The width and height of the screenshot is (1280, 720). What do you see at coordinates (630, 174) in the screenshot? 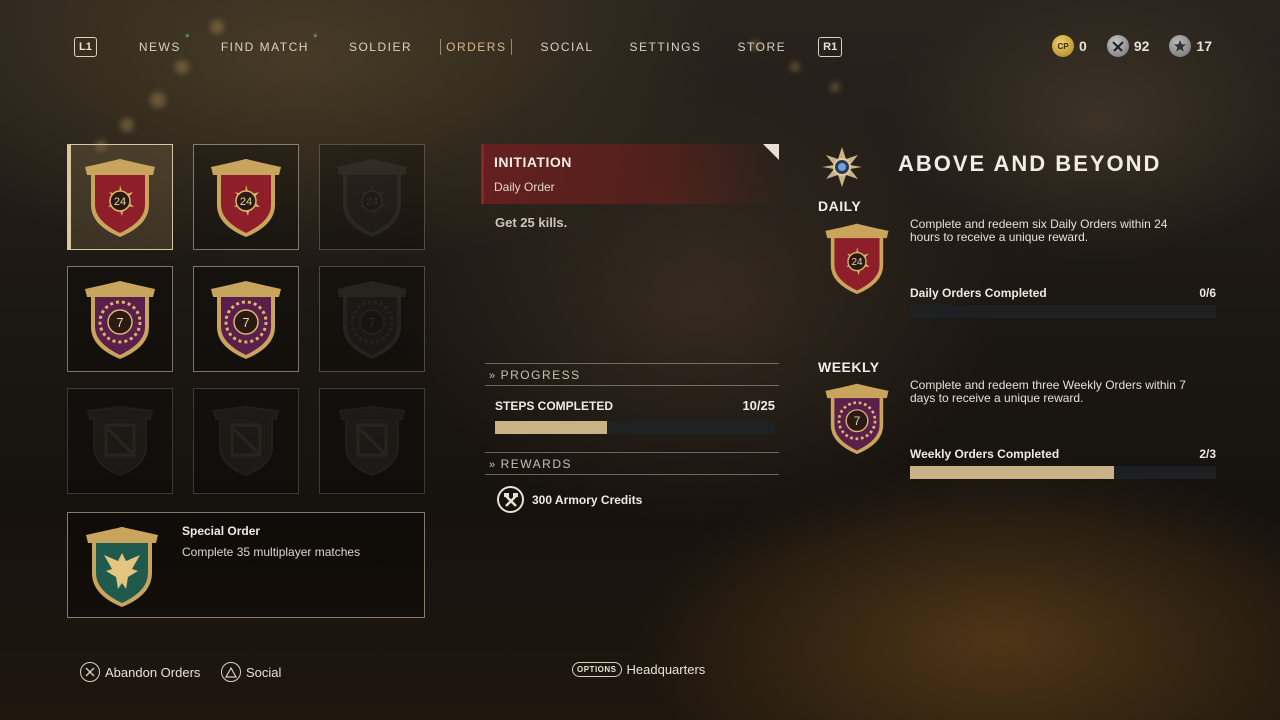
I see `selected-order-header: INITIATION Daily Order` at bounding box center [630, 174].